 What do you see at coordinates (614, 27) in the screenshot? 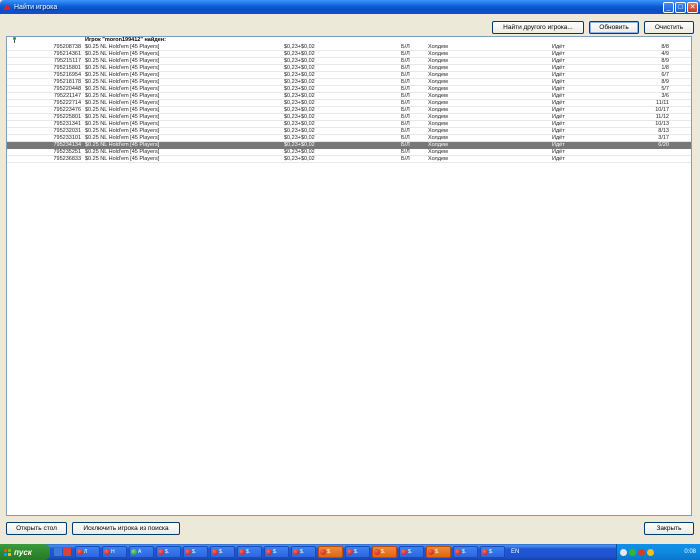
I see `refresh-button: Обновить` at bounding box center [614, 27].